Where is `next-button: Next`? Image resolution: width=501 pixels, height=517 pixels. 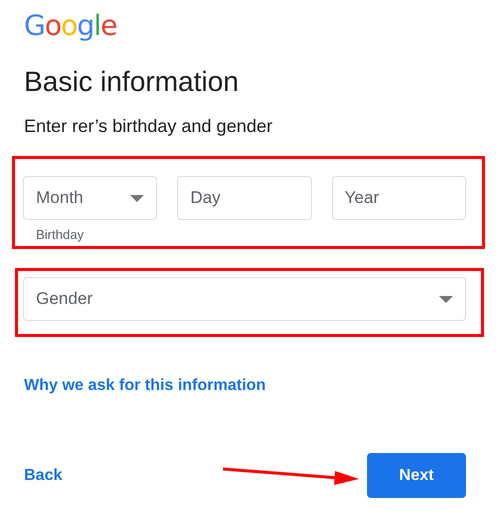
next-button: Next is located at coordinates (416, 475).